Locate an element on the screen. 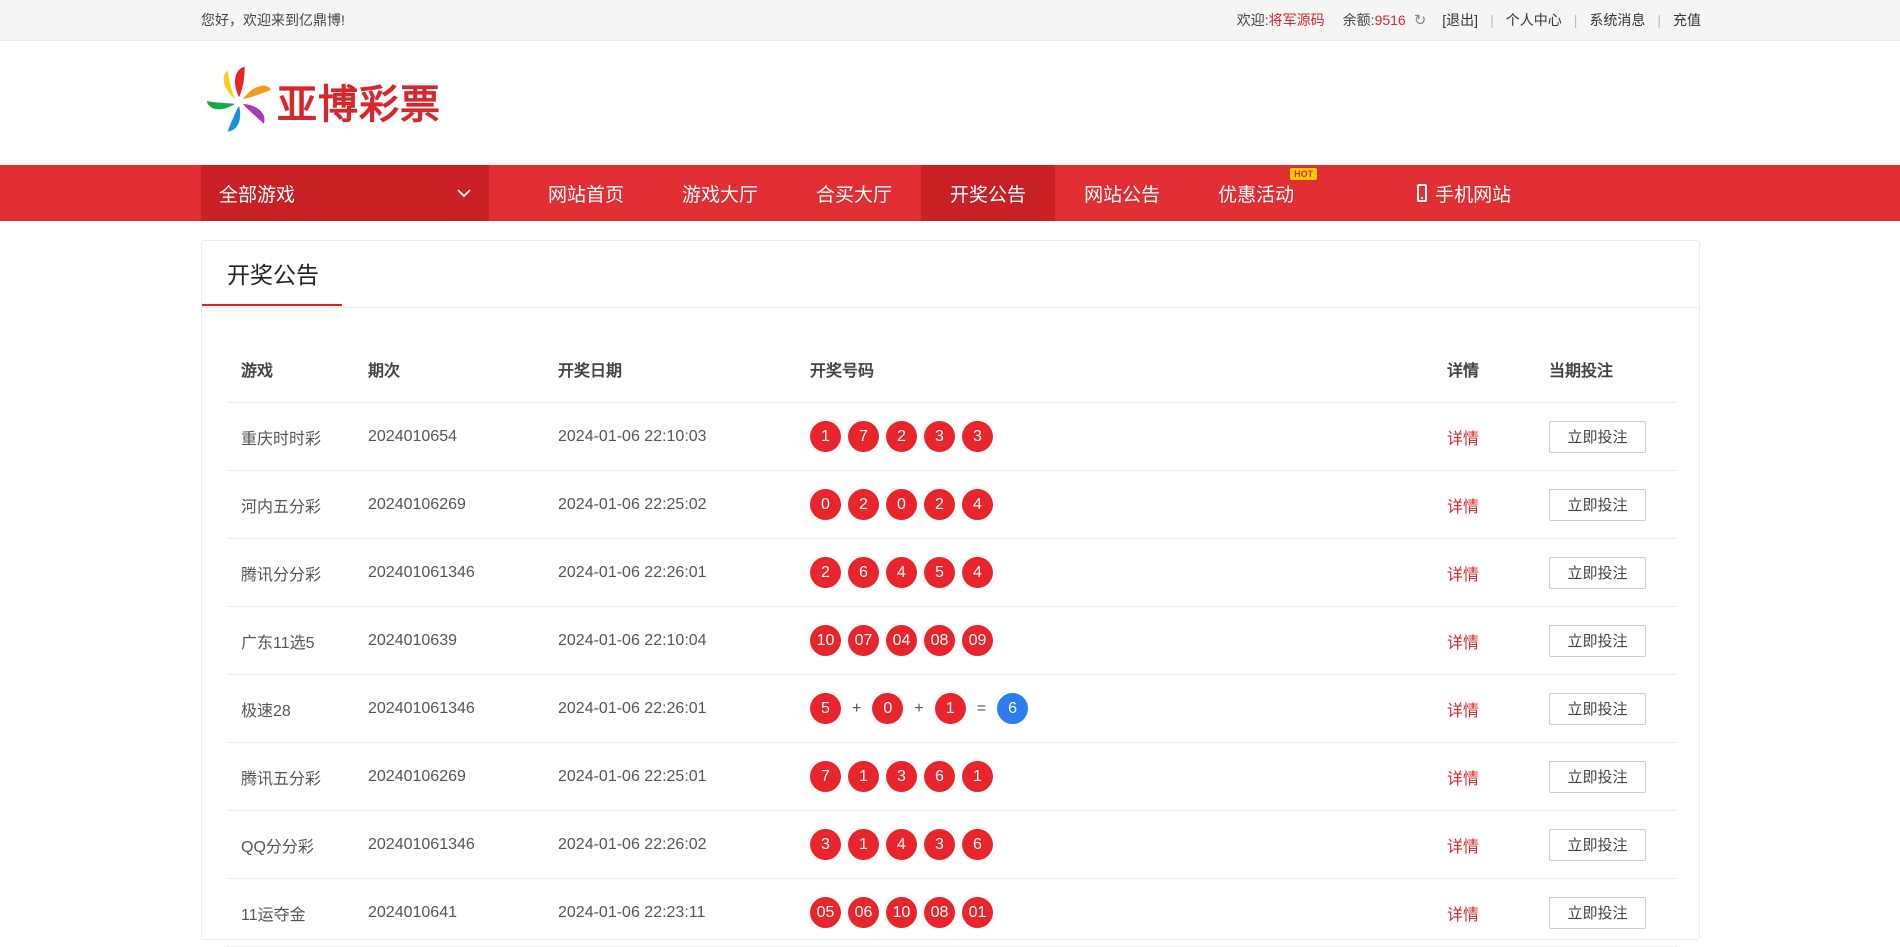 This screenshot has height=947, width=1900. draw-date: 2024-01-06 22:25:02 is located at coordinates (683, 504).